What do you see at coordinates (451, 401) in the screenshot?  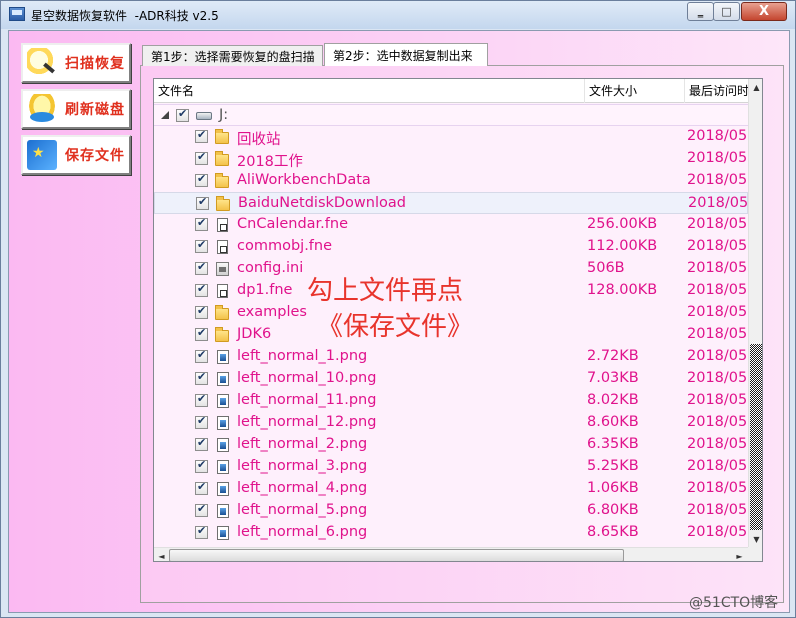 I see `file-row: left_normal_11.png 8.02KB 2018/05` at bounding box center [451, 401].